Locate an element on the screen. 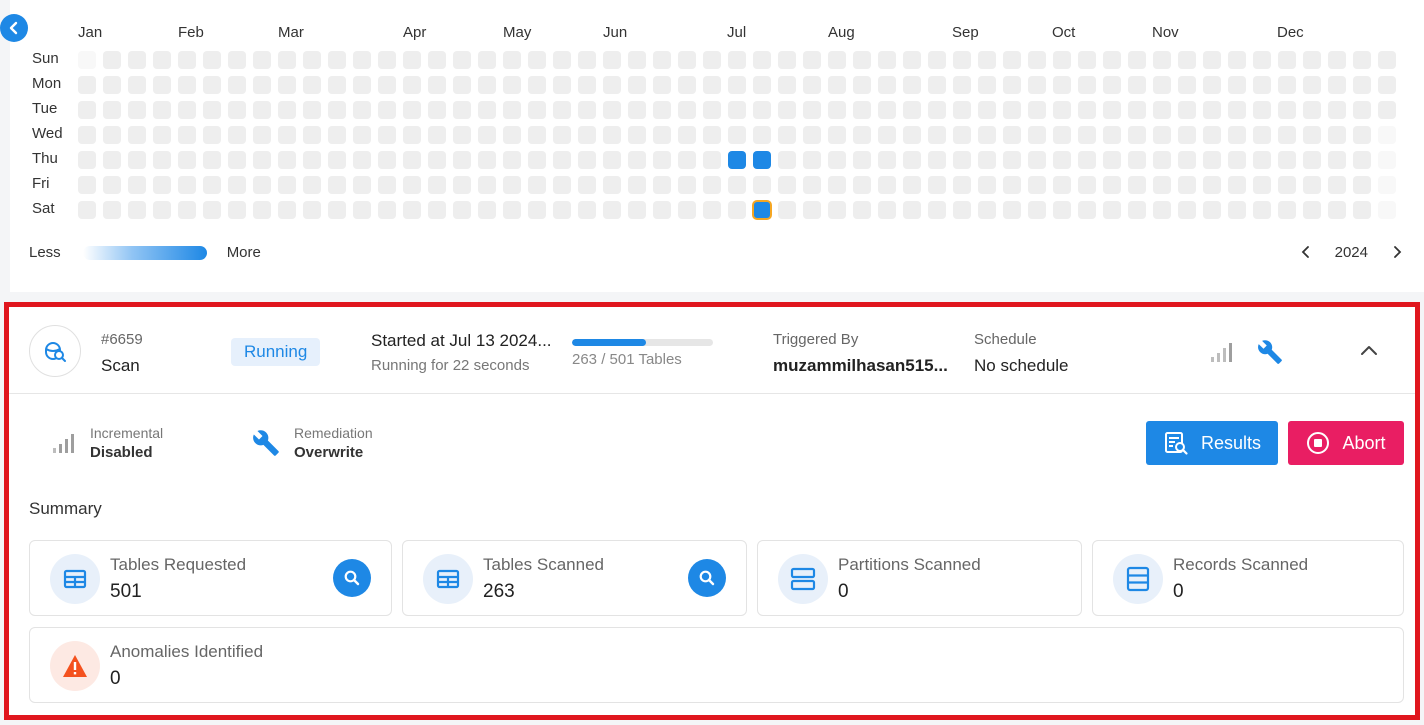 Image resolution: width=1424 pixels, height=725 pixels. view-tables-scanned-button is located at coordinates (707, 578).